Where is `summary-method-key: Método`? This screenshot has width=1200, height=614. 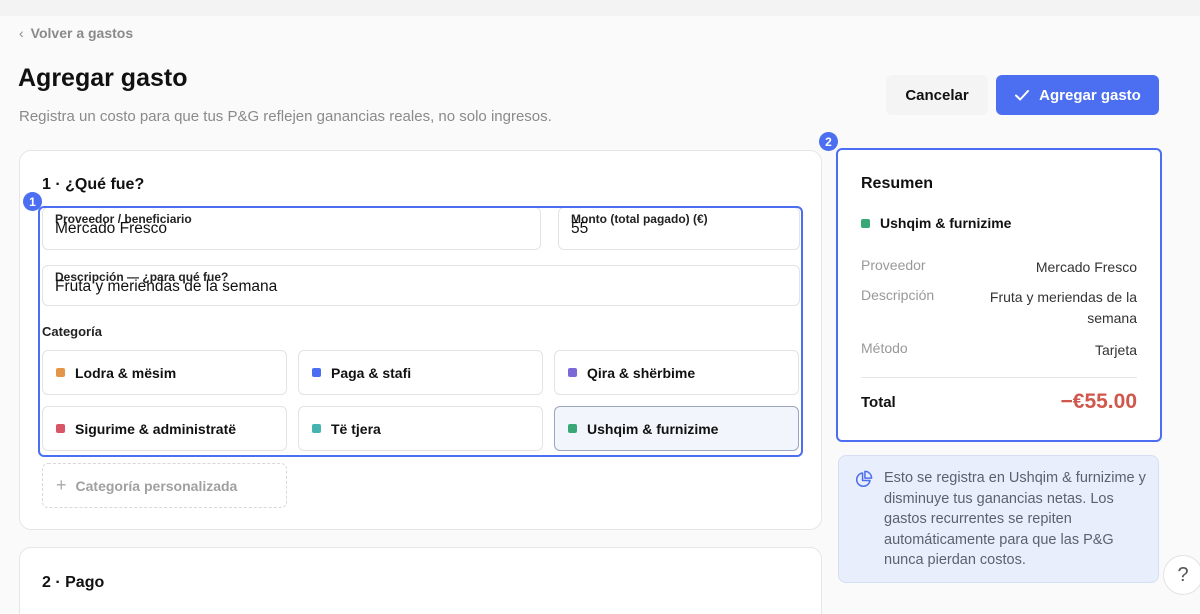
summary-method-key: Método is located at coordinates (884, 348).